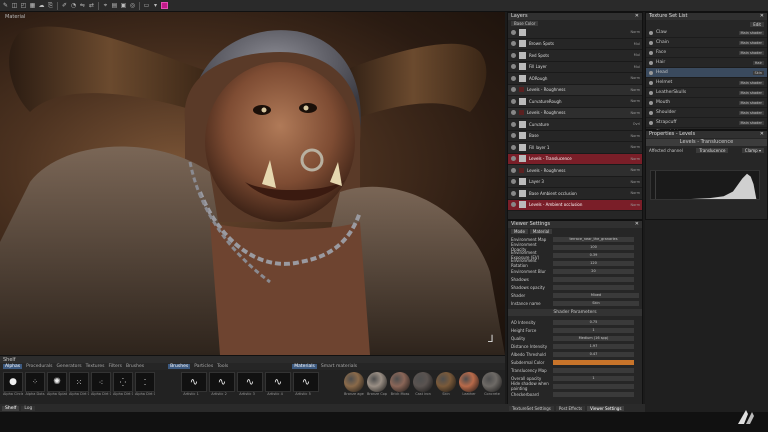 This screenshot has height=432, width=768. What do you see at coordinates (222, 384) in the screenshot?
I see `list-item: ∿ Artistic 2` at bounding box center [222, 384].